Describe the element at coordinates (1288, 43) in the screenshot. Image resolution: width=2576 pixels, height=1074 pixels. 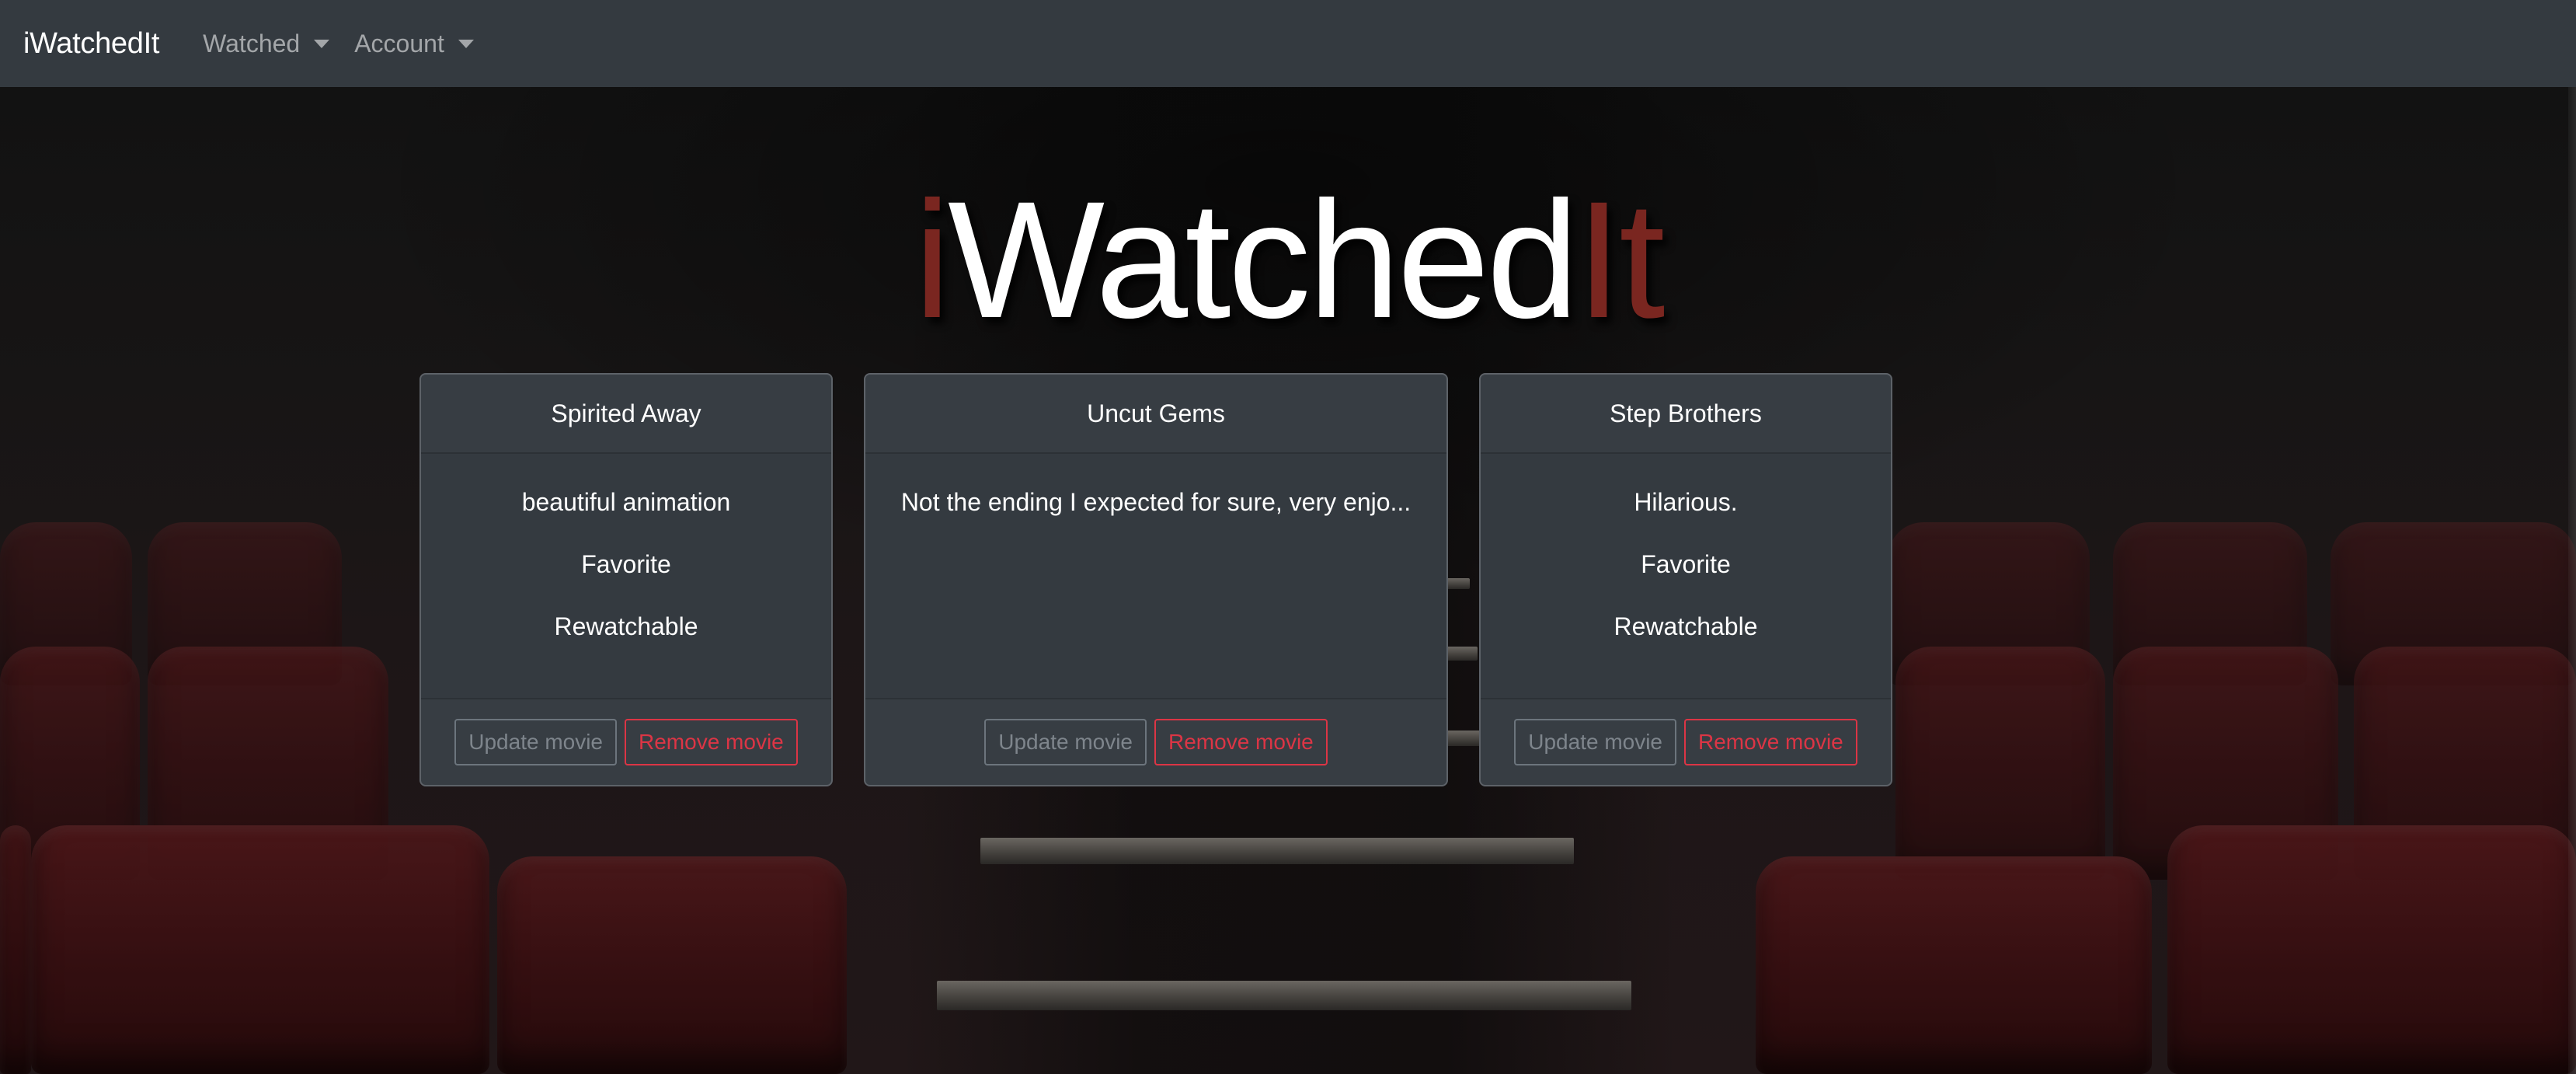
I see `navbar: iWatchedIt Watched Account` at that location.